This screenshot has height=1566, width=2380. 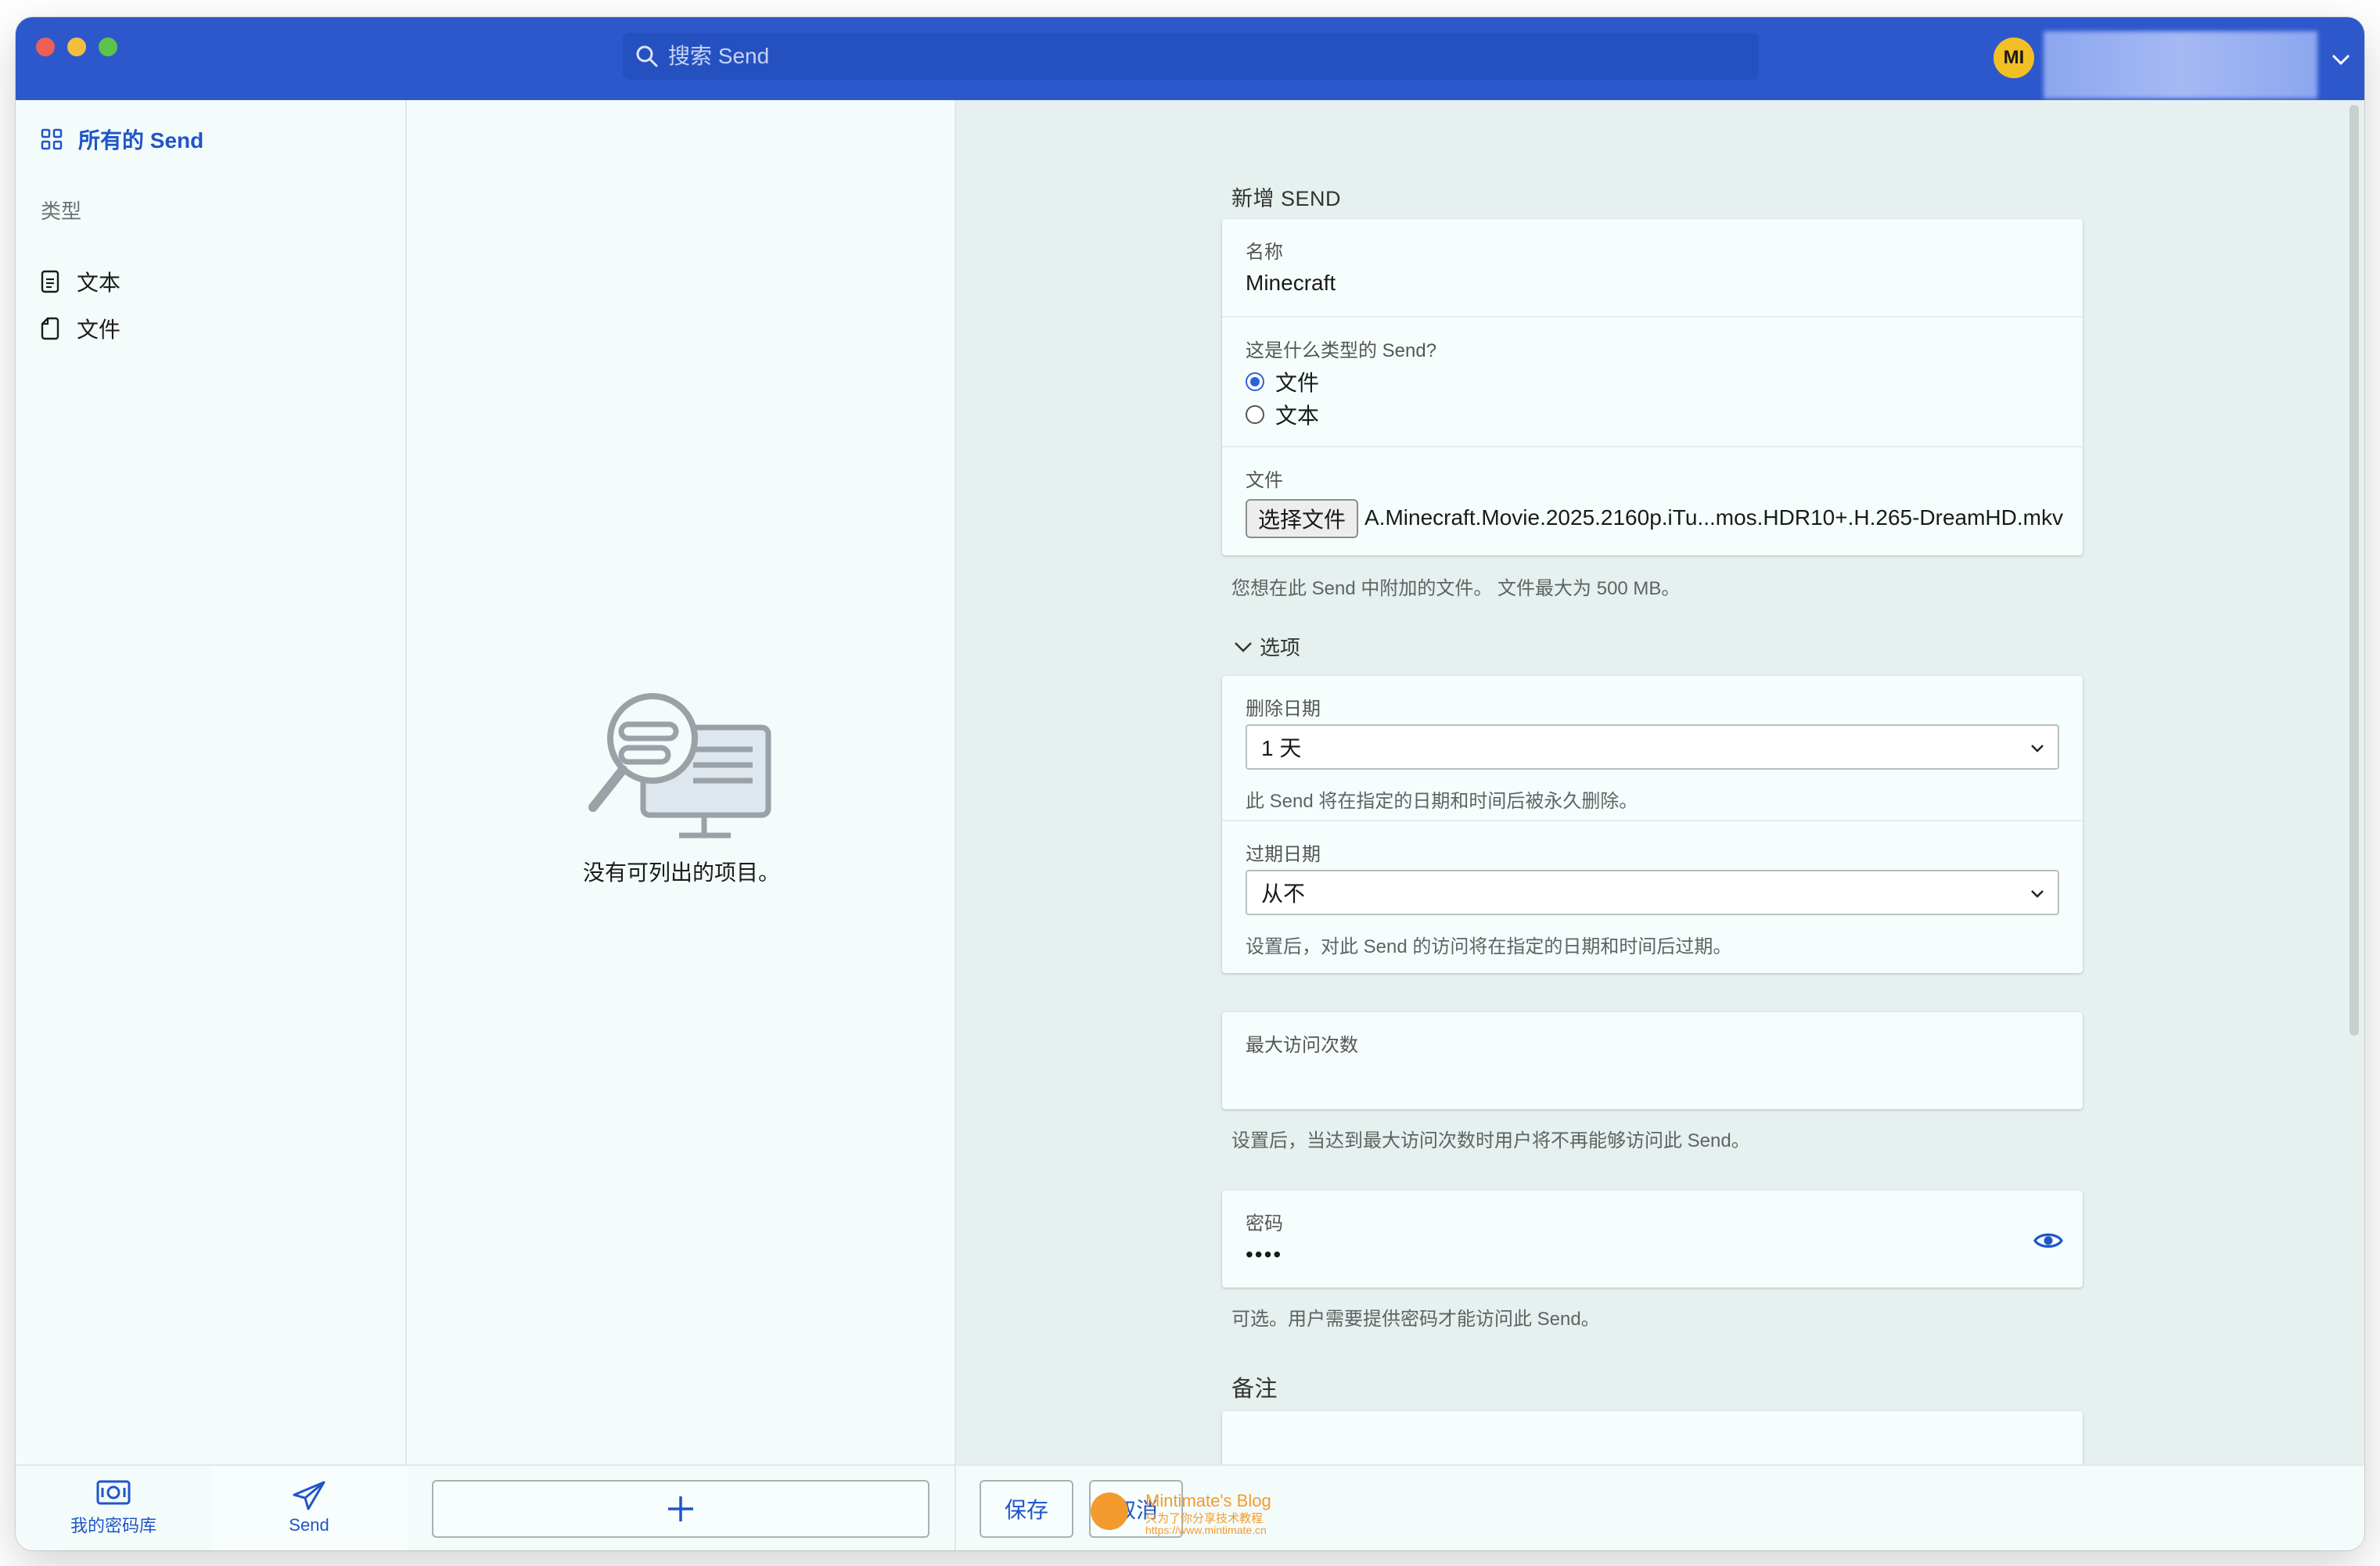 I want to click on watermark-url: https://www.mintimate.cn, so click(x=1206, y=1530).